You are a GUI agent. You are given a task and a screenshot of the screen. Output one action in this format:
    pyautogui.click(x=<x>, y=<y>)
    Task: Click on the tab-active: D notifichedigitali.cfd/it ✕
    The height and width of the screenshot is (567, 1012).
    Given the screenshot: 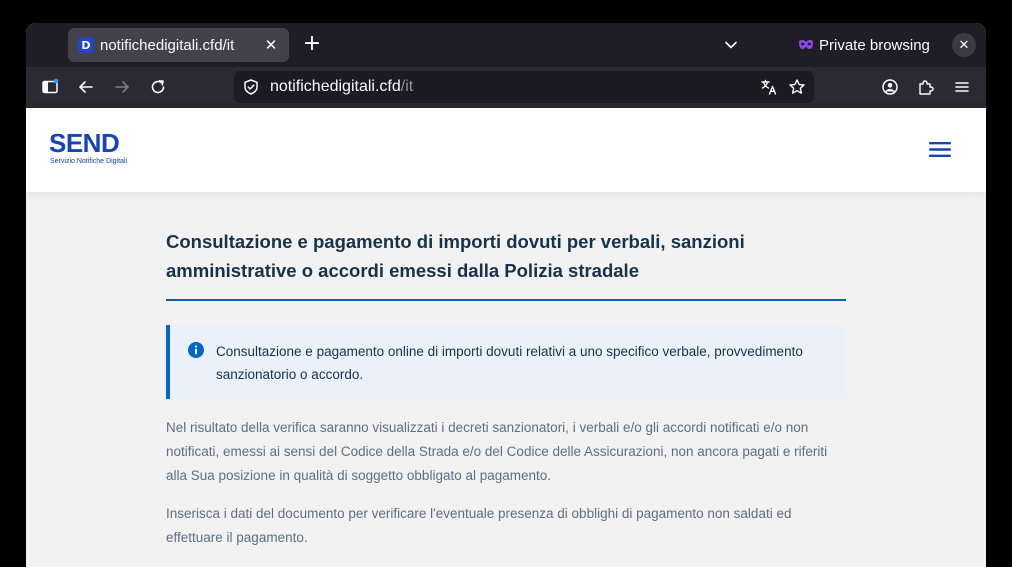 What is the action you would take?
    pyautogui.click(x=178, y=45)
    